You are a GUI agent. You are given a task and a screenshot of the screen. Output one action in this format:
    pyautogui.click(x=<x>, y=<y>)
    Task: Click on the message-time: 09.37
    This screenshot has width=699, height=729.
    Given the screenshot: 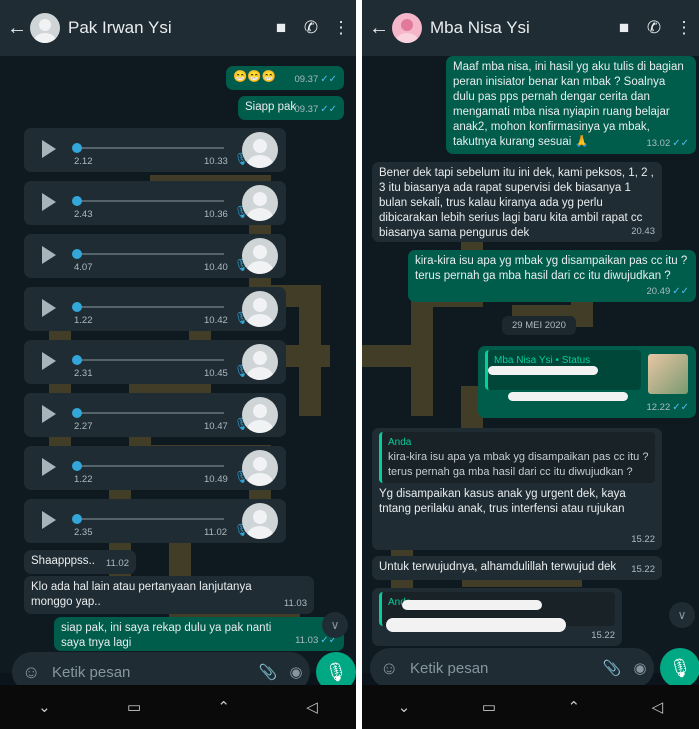 What is the action you would take?
    pyautogui.click(x=306, y=109)
    